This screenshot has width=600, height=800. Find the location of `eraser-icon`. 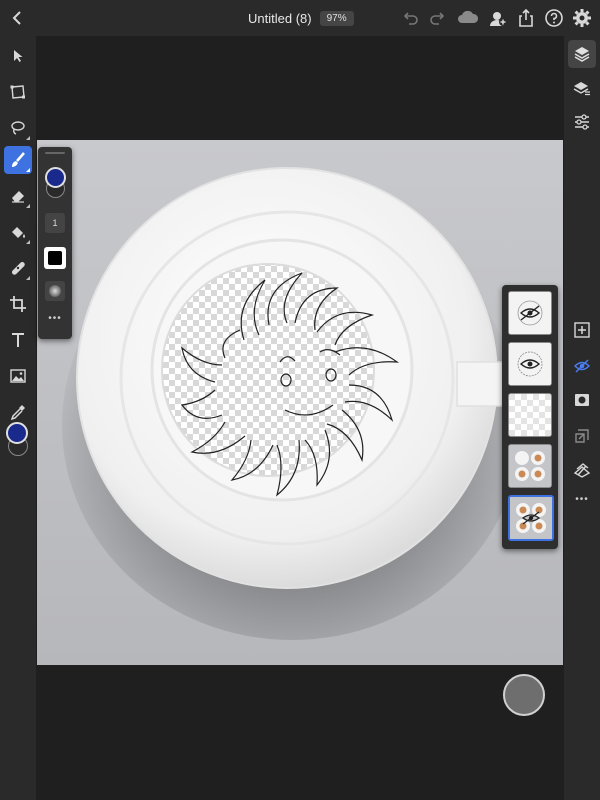

eraser-icon is located at coordinates (18, 197).